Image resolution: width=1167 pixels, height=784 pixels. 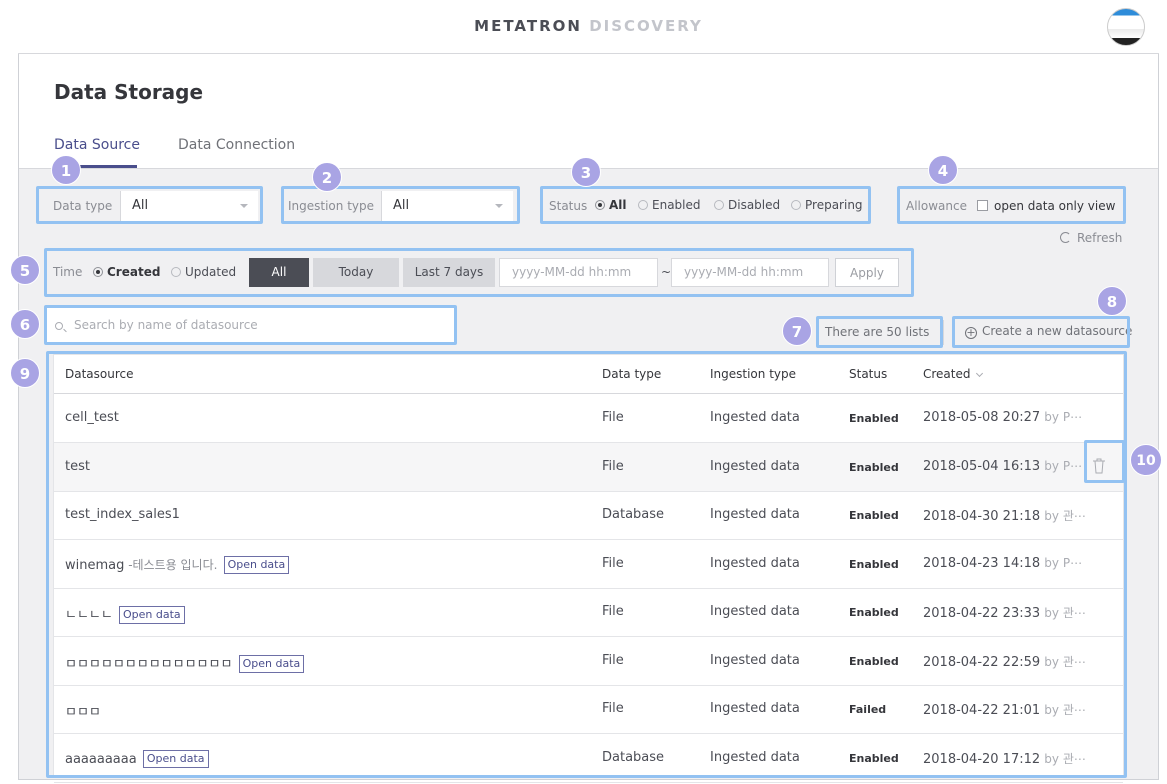 What do you see at coordinates (400, 205) in the screenshot?
I see `highlight-ingestion-type` at bounding box center [400, 205].